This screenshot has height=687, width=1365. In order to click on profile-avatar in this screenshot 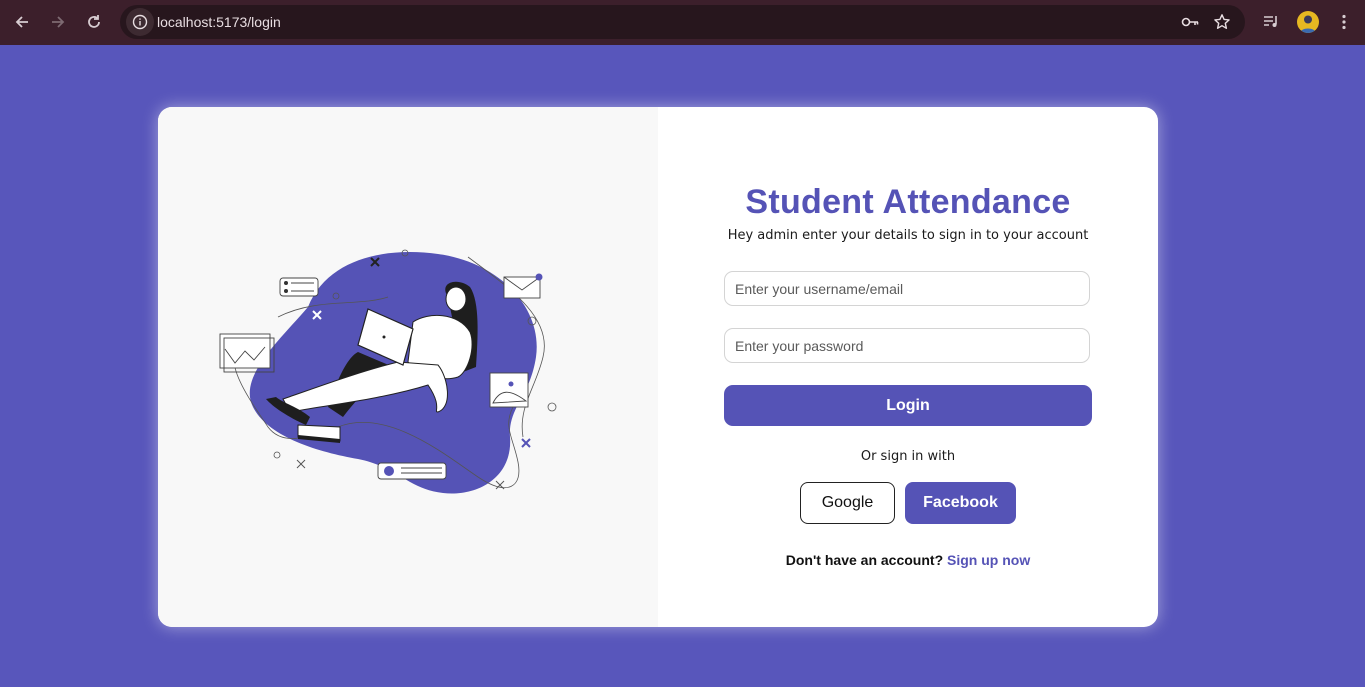, I will do `click(1308, 22)`.